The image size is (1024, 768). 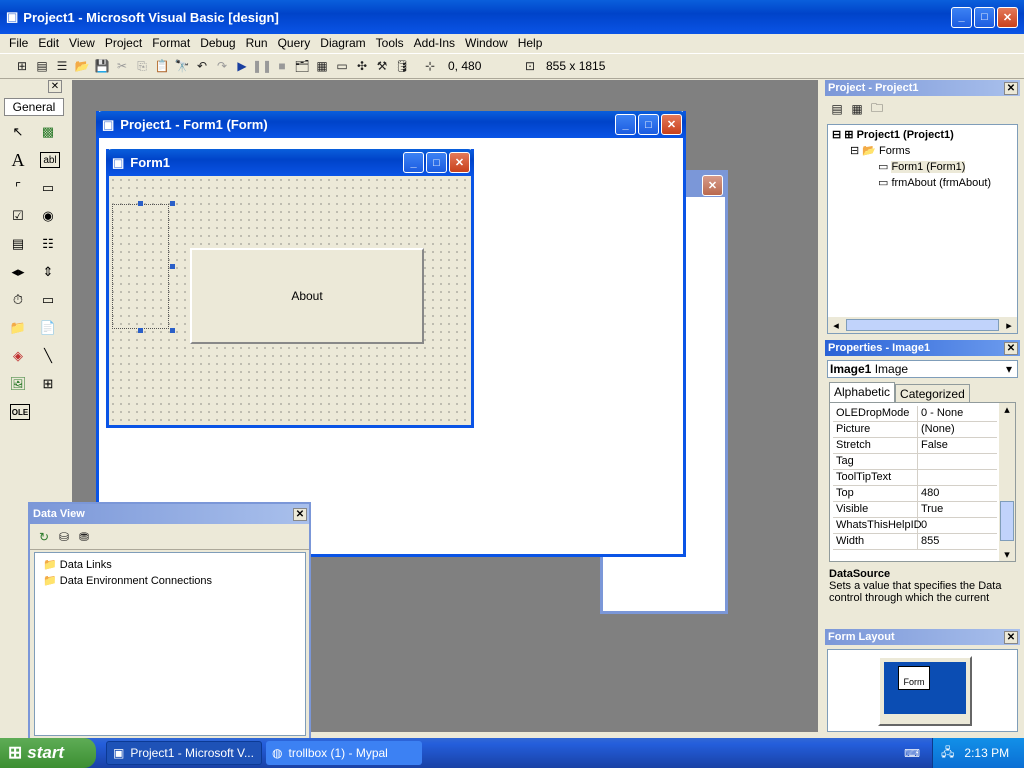 I want to click on property-row: WhatsThisHelpID 0, so click(x=915, y=526).